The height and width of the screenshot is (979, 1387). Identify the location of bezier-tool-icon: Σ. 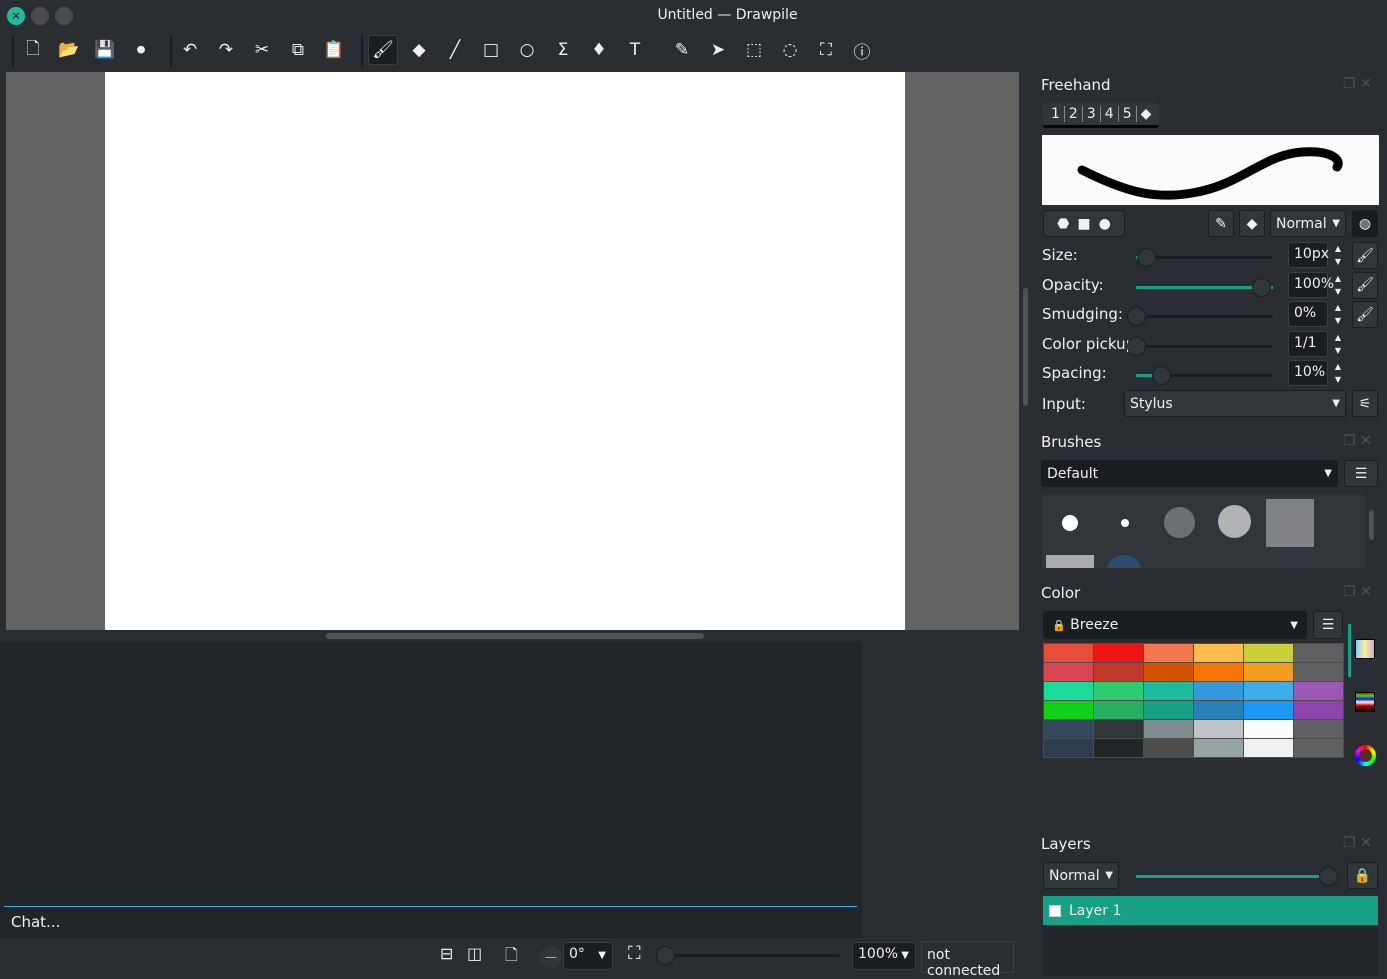
(563, 50).